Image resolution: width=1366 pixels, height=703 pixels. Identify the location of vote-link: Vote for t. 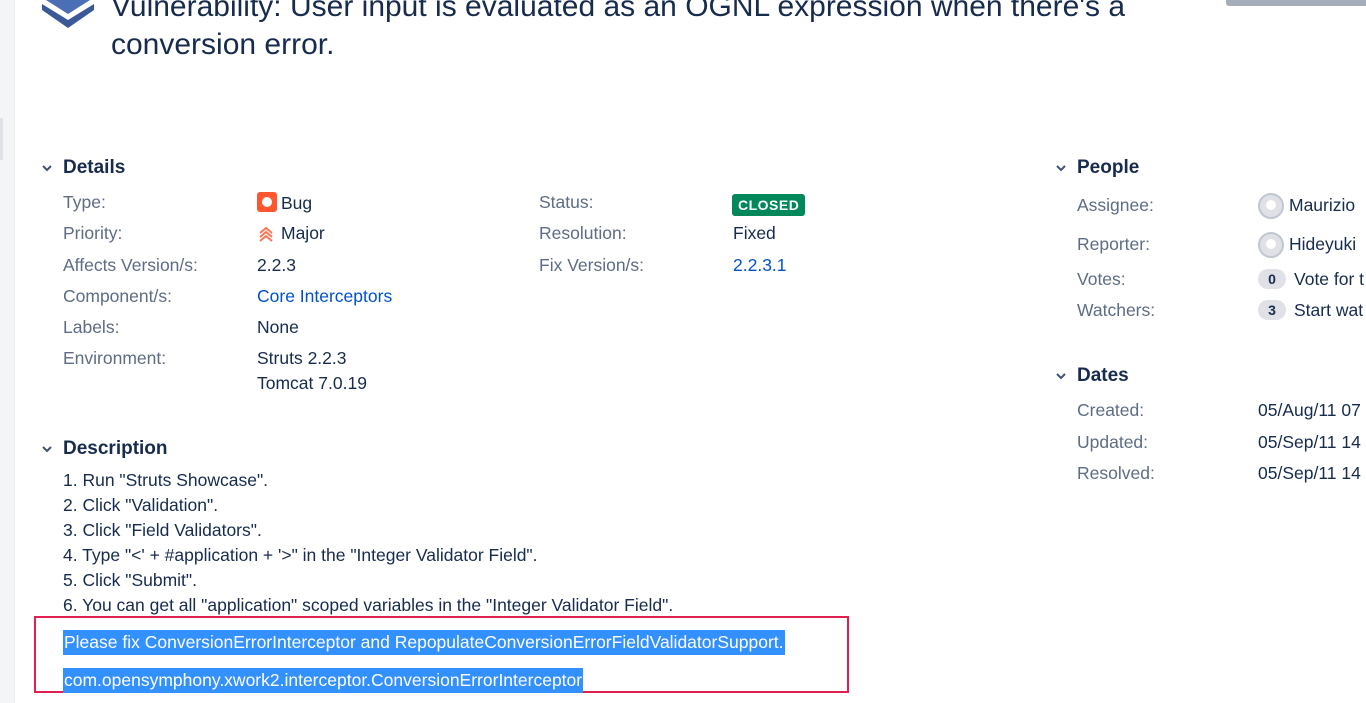
(1329, 279).